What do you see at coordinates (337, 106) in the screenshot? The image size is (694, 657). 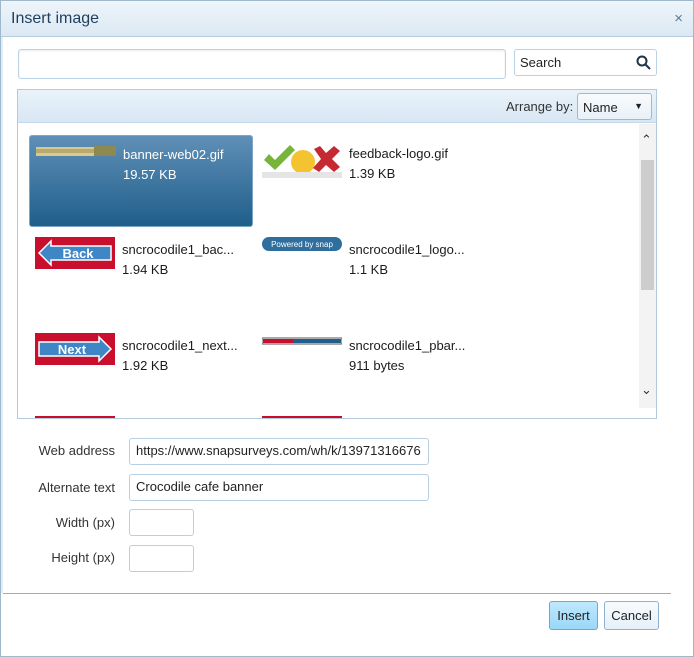 I see `browser-toolbar: Arrange by: Name ▼` at bounding box center [337, 106].